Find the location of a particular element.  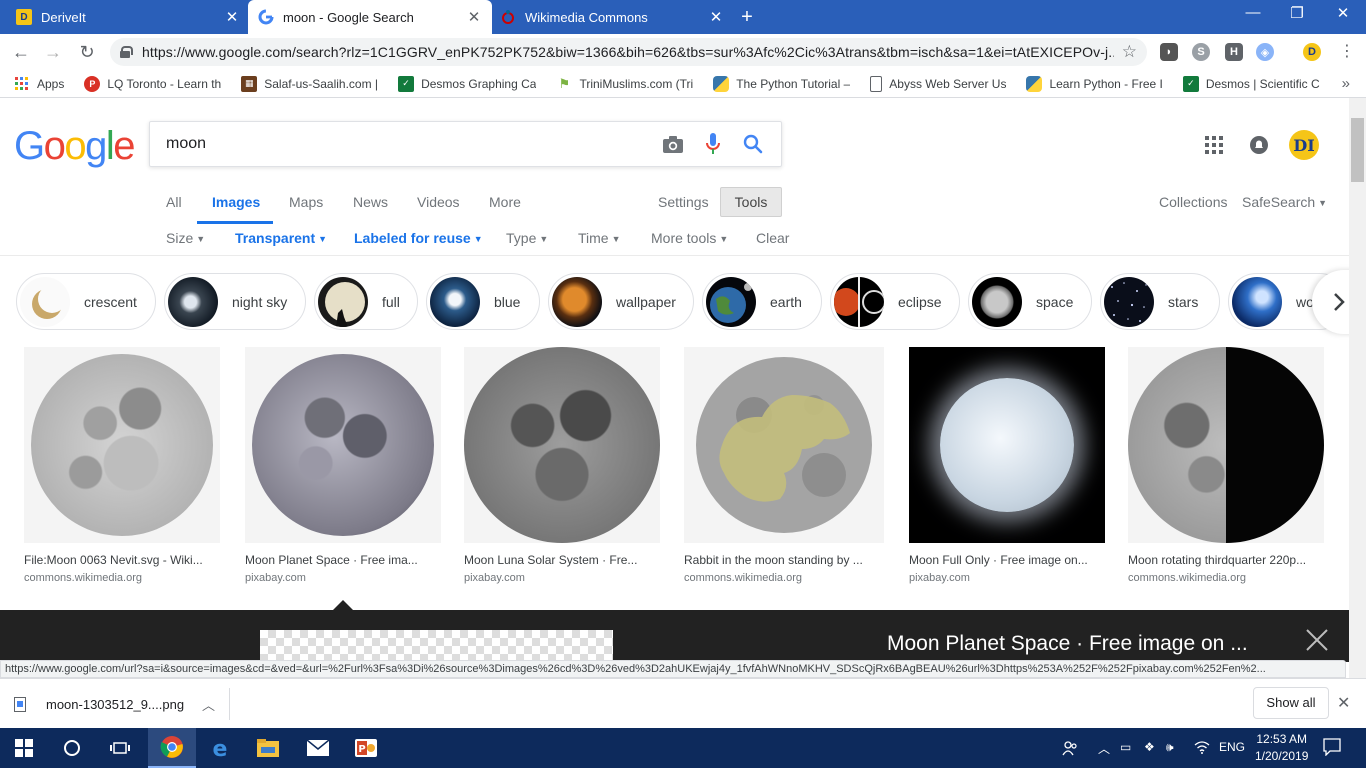

tools-button: Tools is located at coordinates (751, 202).